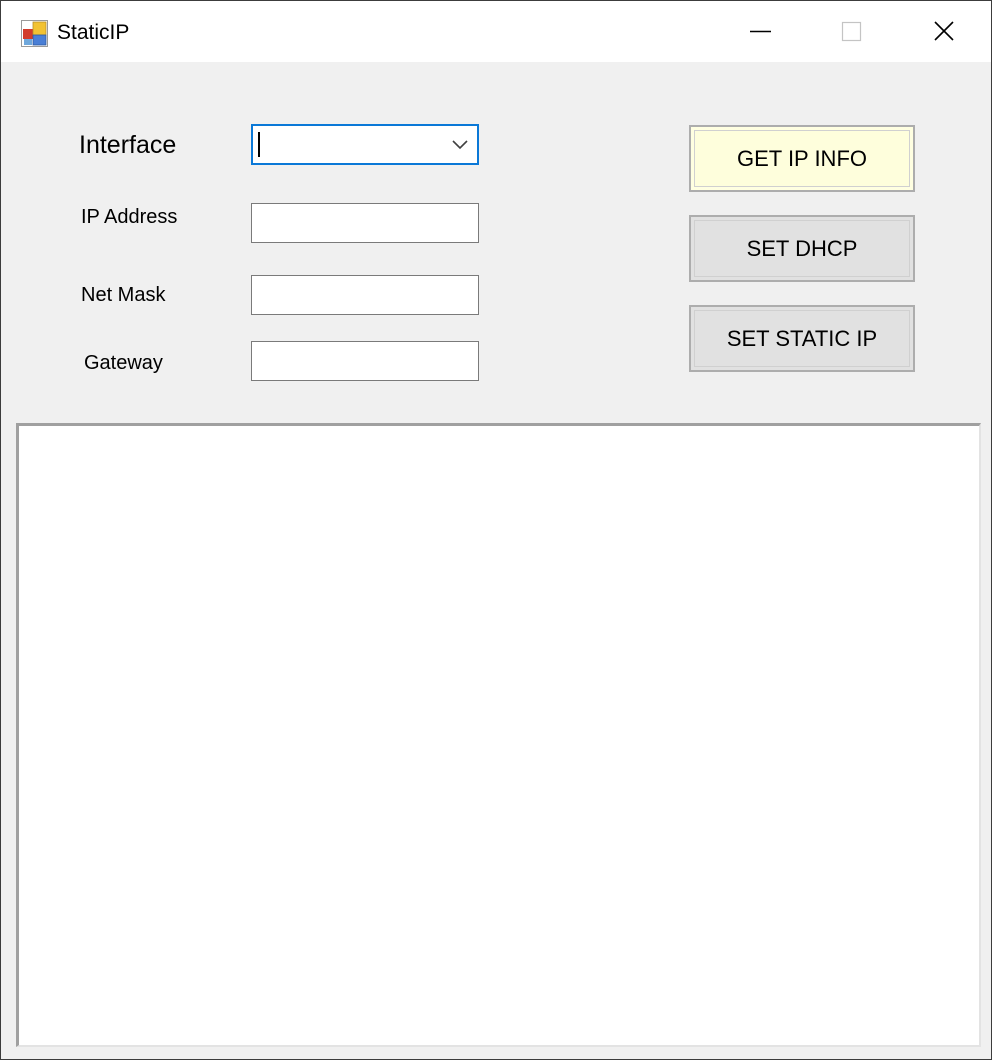 Image resolution: width=992 pixels, height=1060 pixels. I want to click on close-icon, so click(944, 31).